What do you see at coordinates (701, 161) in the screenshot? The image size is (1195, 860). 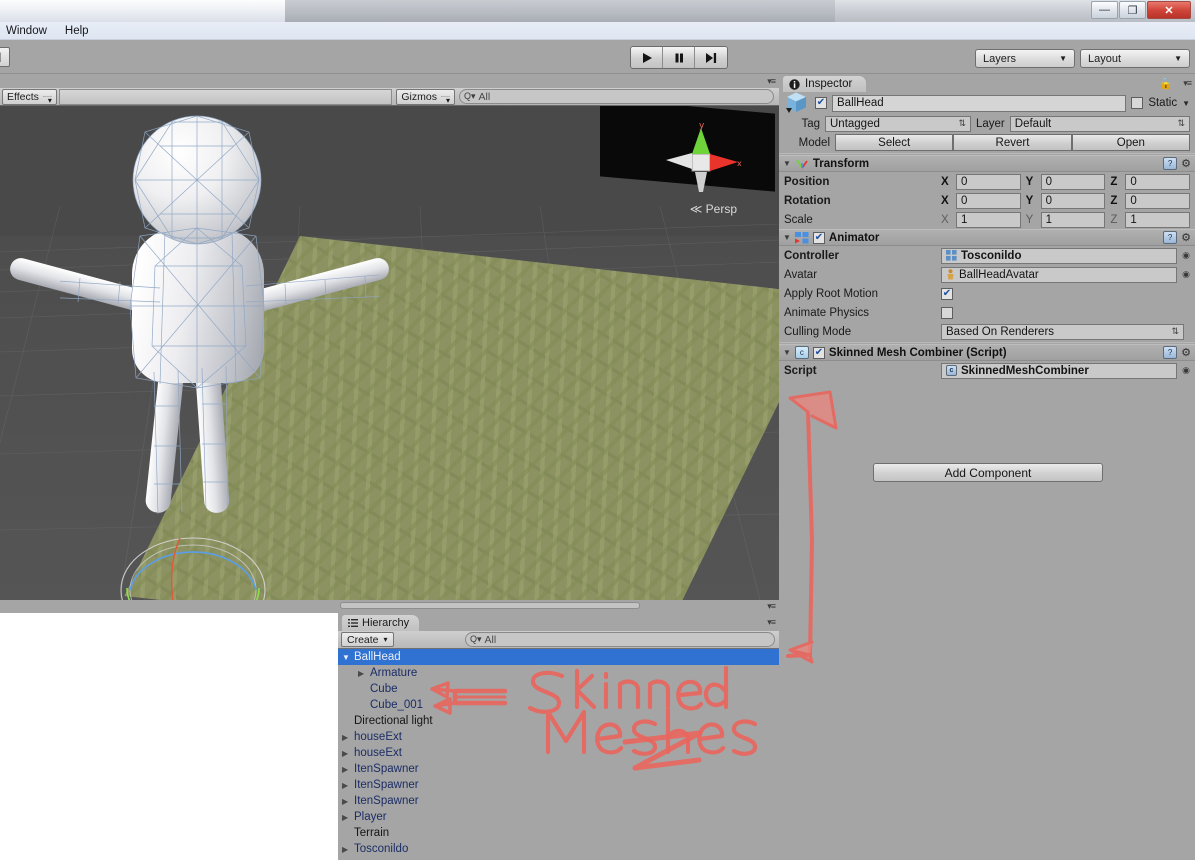 I see `scene-axis-gizmo: y x` at bounding box center [701, 161].